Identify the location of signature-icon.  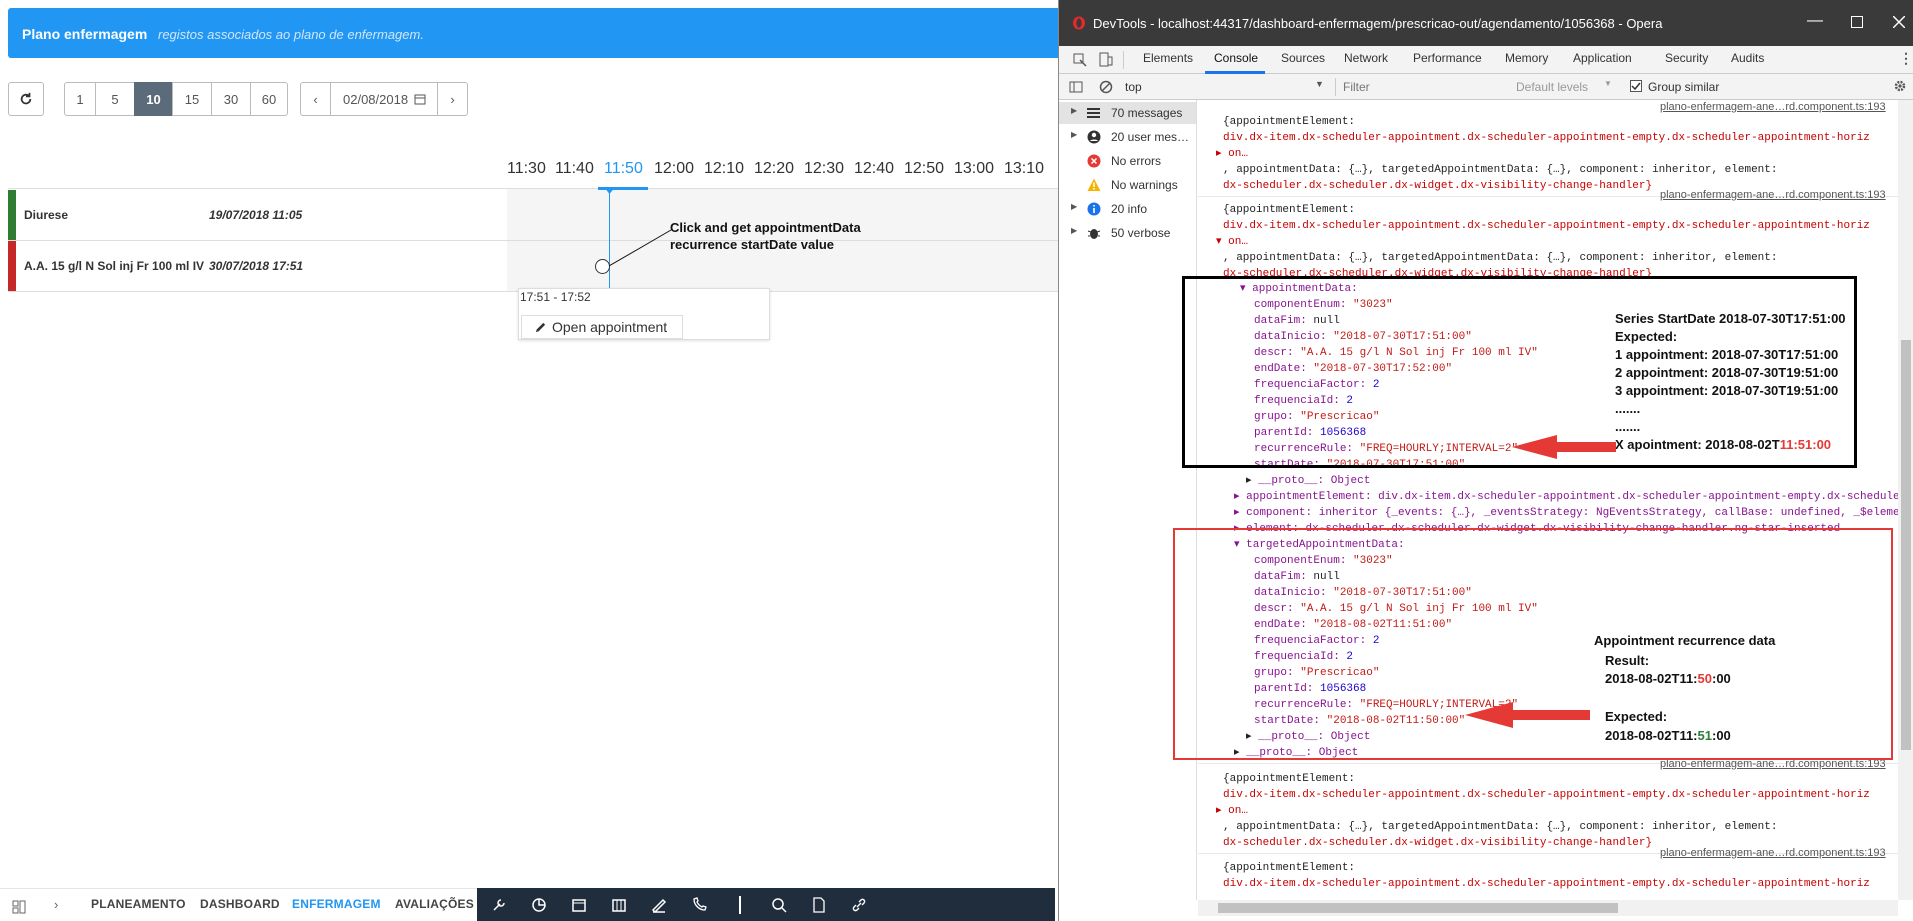
(659, 905).